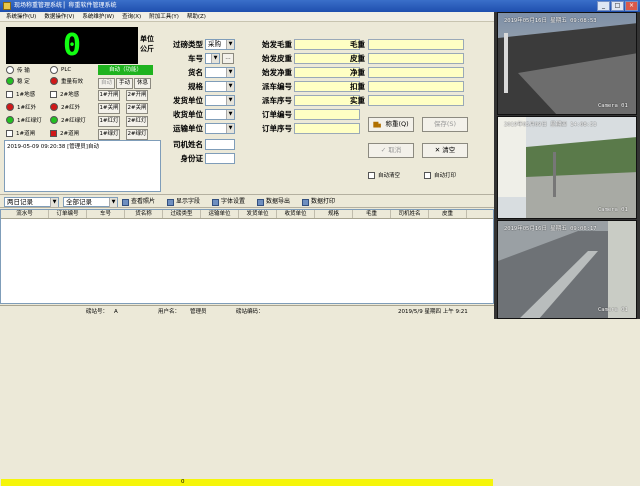 The height and width of the screenshot is (486, 640). I want to click on red-light2-button: 2#红灯, so click(137, 121).